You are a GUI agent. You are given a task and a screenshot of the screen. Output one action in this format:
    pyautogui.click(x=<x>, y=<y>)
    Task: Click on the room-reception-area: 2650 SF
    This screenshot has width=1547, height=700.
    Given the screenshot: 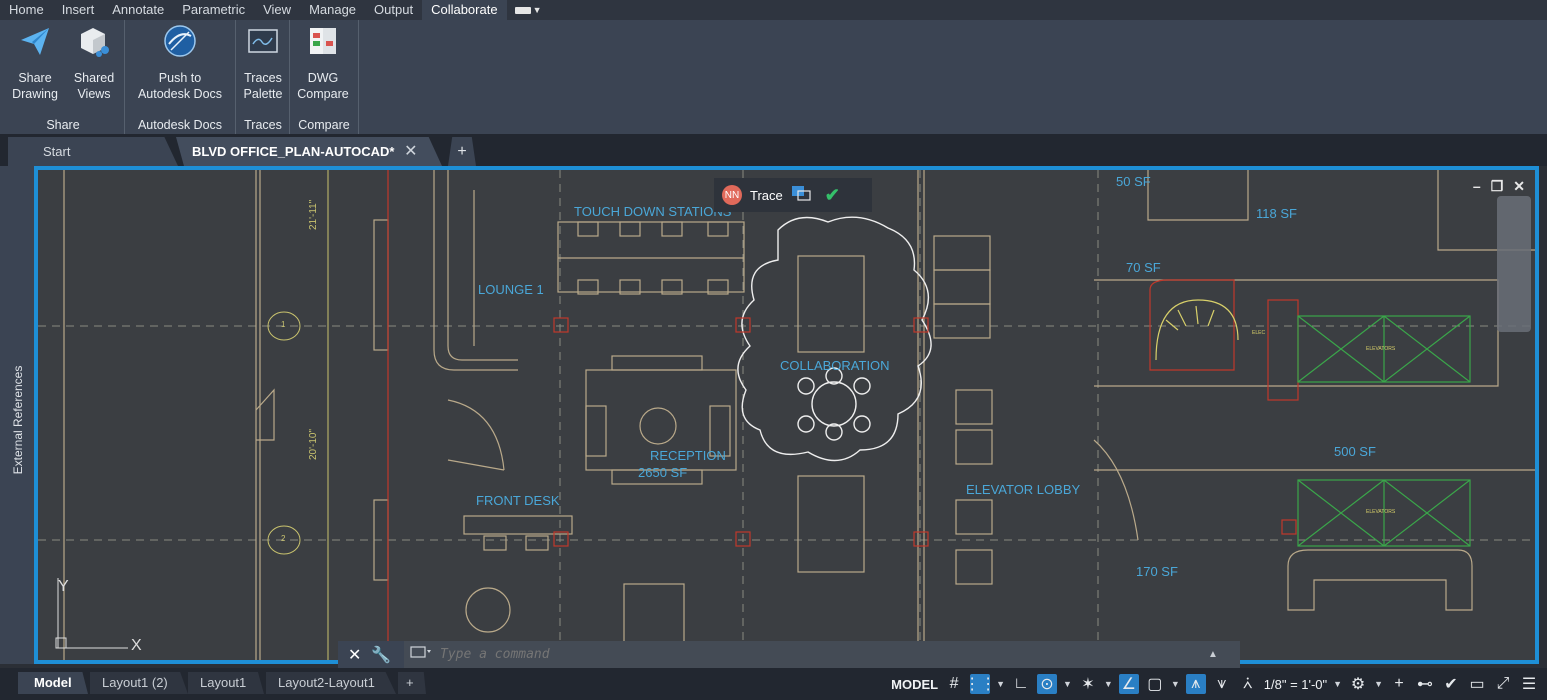 What is the action you would take?
    pyautogui.click(x=663, y=472)
    